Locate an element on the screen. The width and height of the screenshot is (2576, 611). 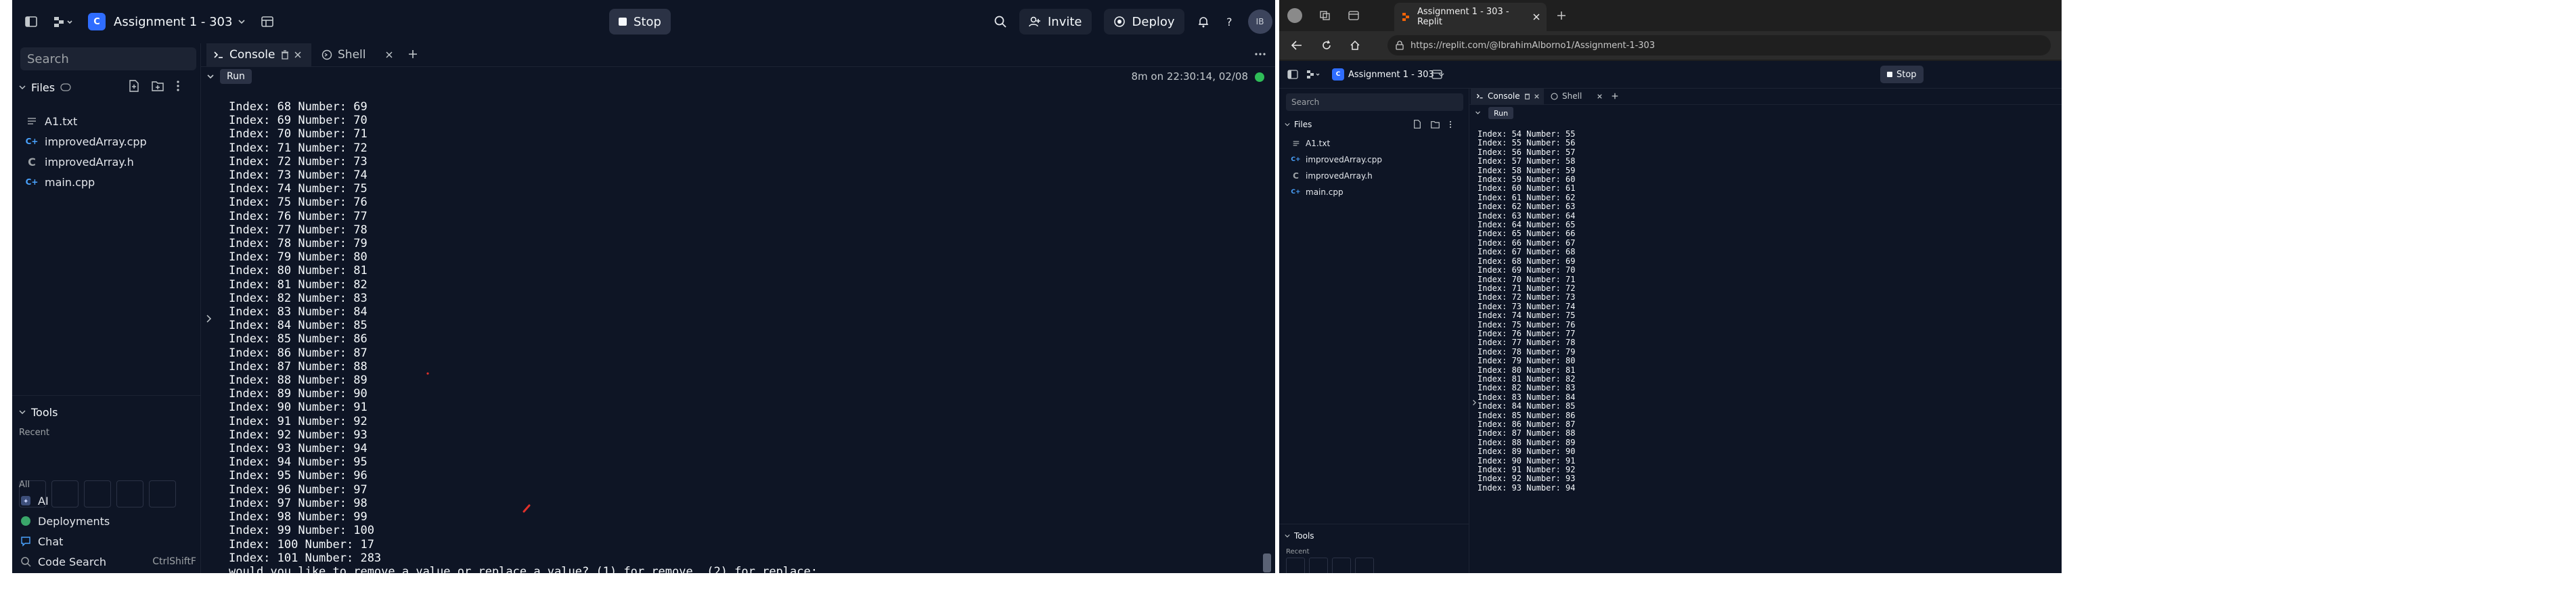
run-status-text: 8m on 22:30:14, 02/08 is located at coordinates (1189, 77).